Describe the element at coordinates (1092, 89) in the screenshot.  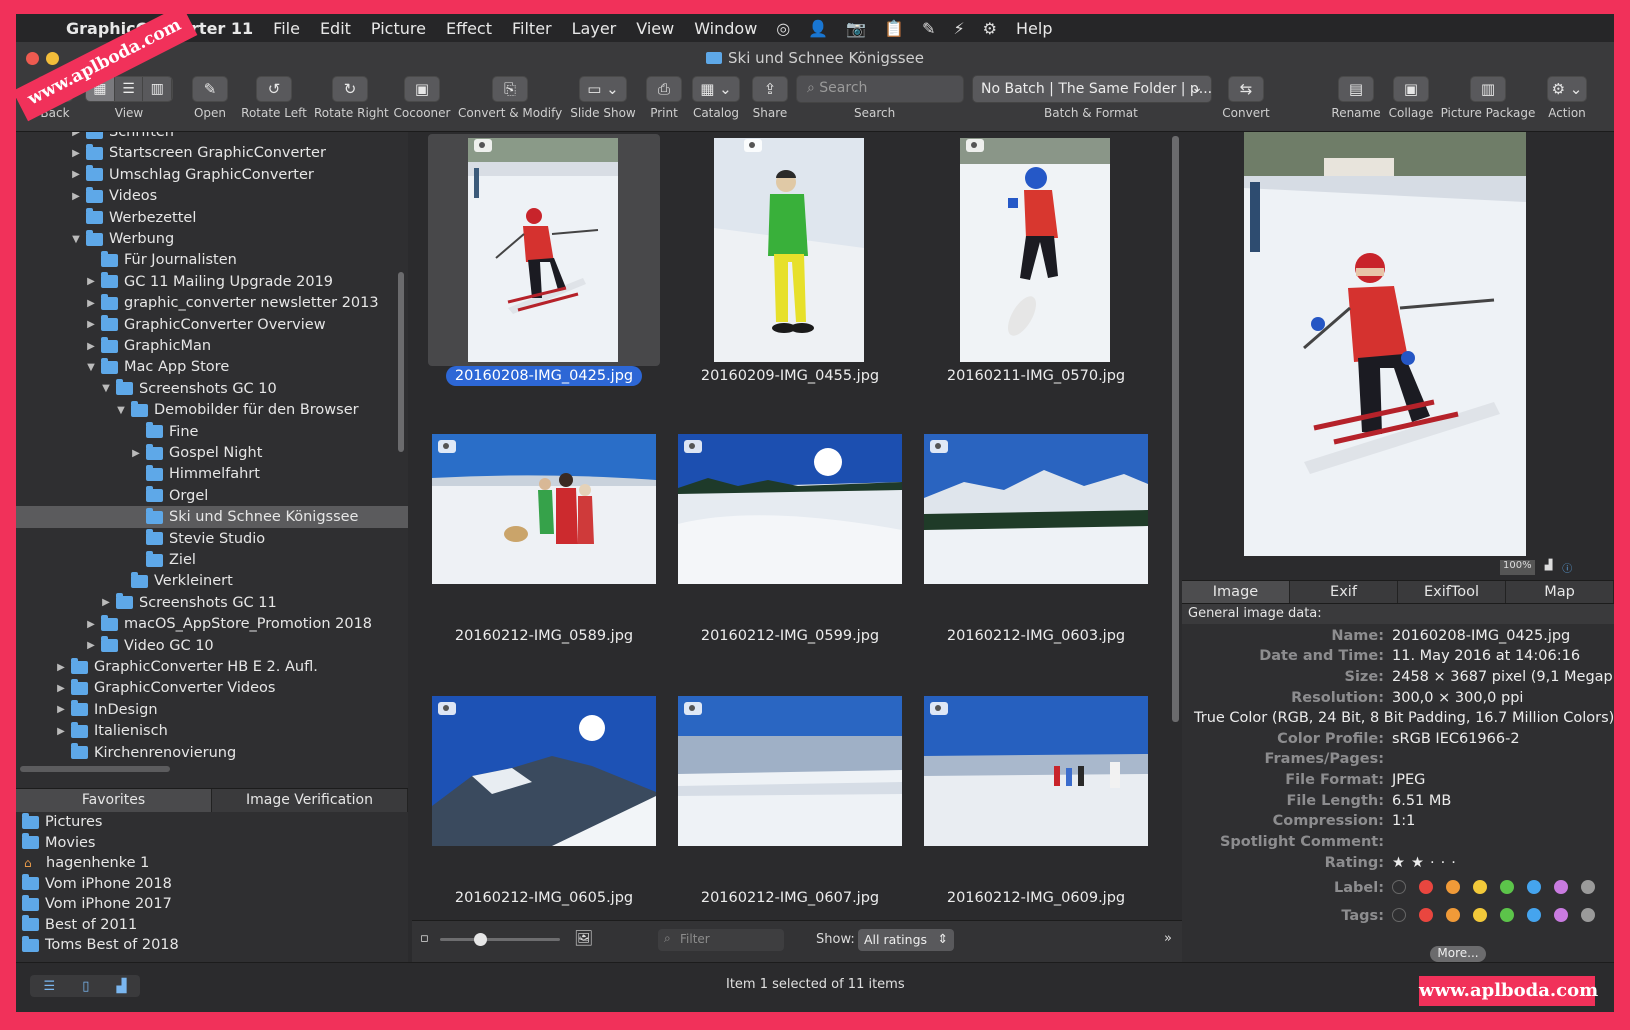
I see `batch-format-select: No Batch | The Same Folder | p... ⌄` at that location.